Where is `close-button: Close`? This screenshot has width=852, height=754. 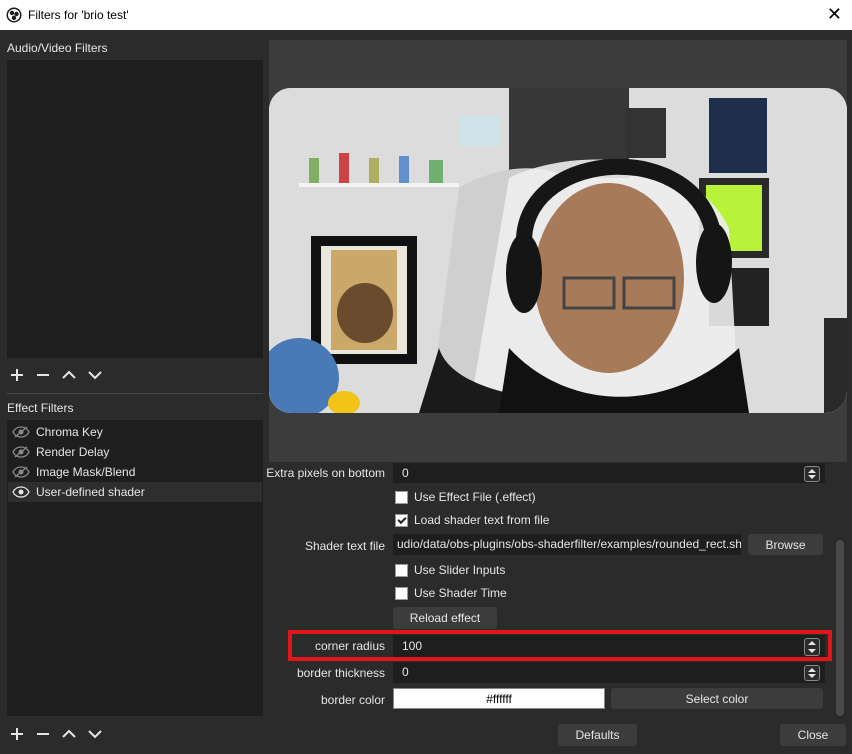
close-button: Close is located at coordinates (813, 735).